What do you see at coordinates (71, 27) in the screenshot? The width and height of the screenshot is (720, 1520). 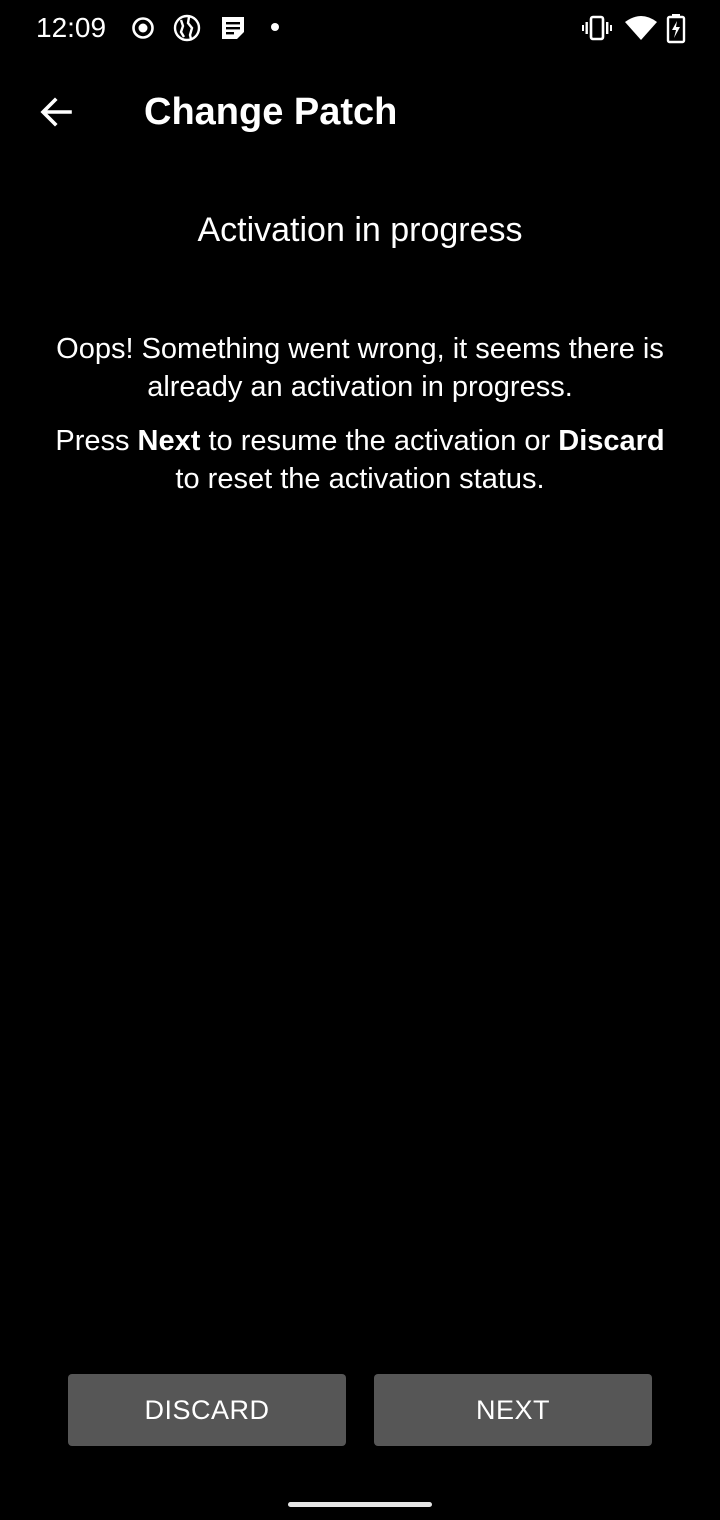 I see `status-time: 12:09` at bounding box center [71, 27].